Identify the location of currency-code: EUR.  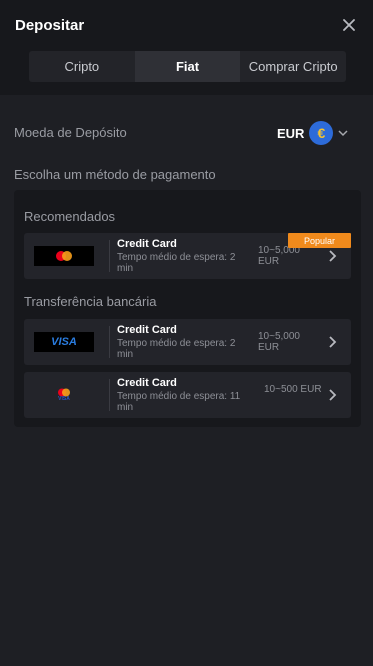
(291, 133).